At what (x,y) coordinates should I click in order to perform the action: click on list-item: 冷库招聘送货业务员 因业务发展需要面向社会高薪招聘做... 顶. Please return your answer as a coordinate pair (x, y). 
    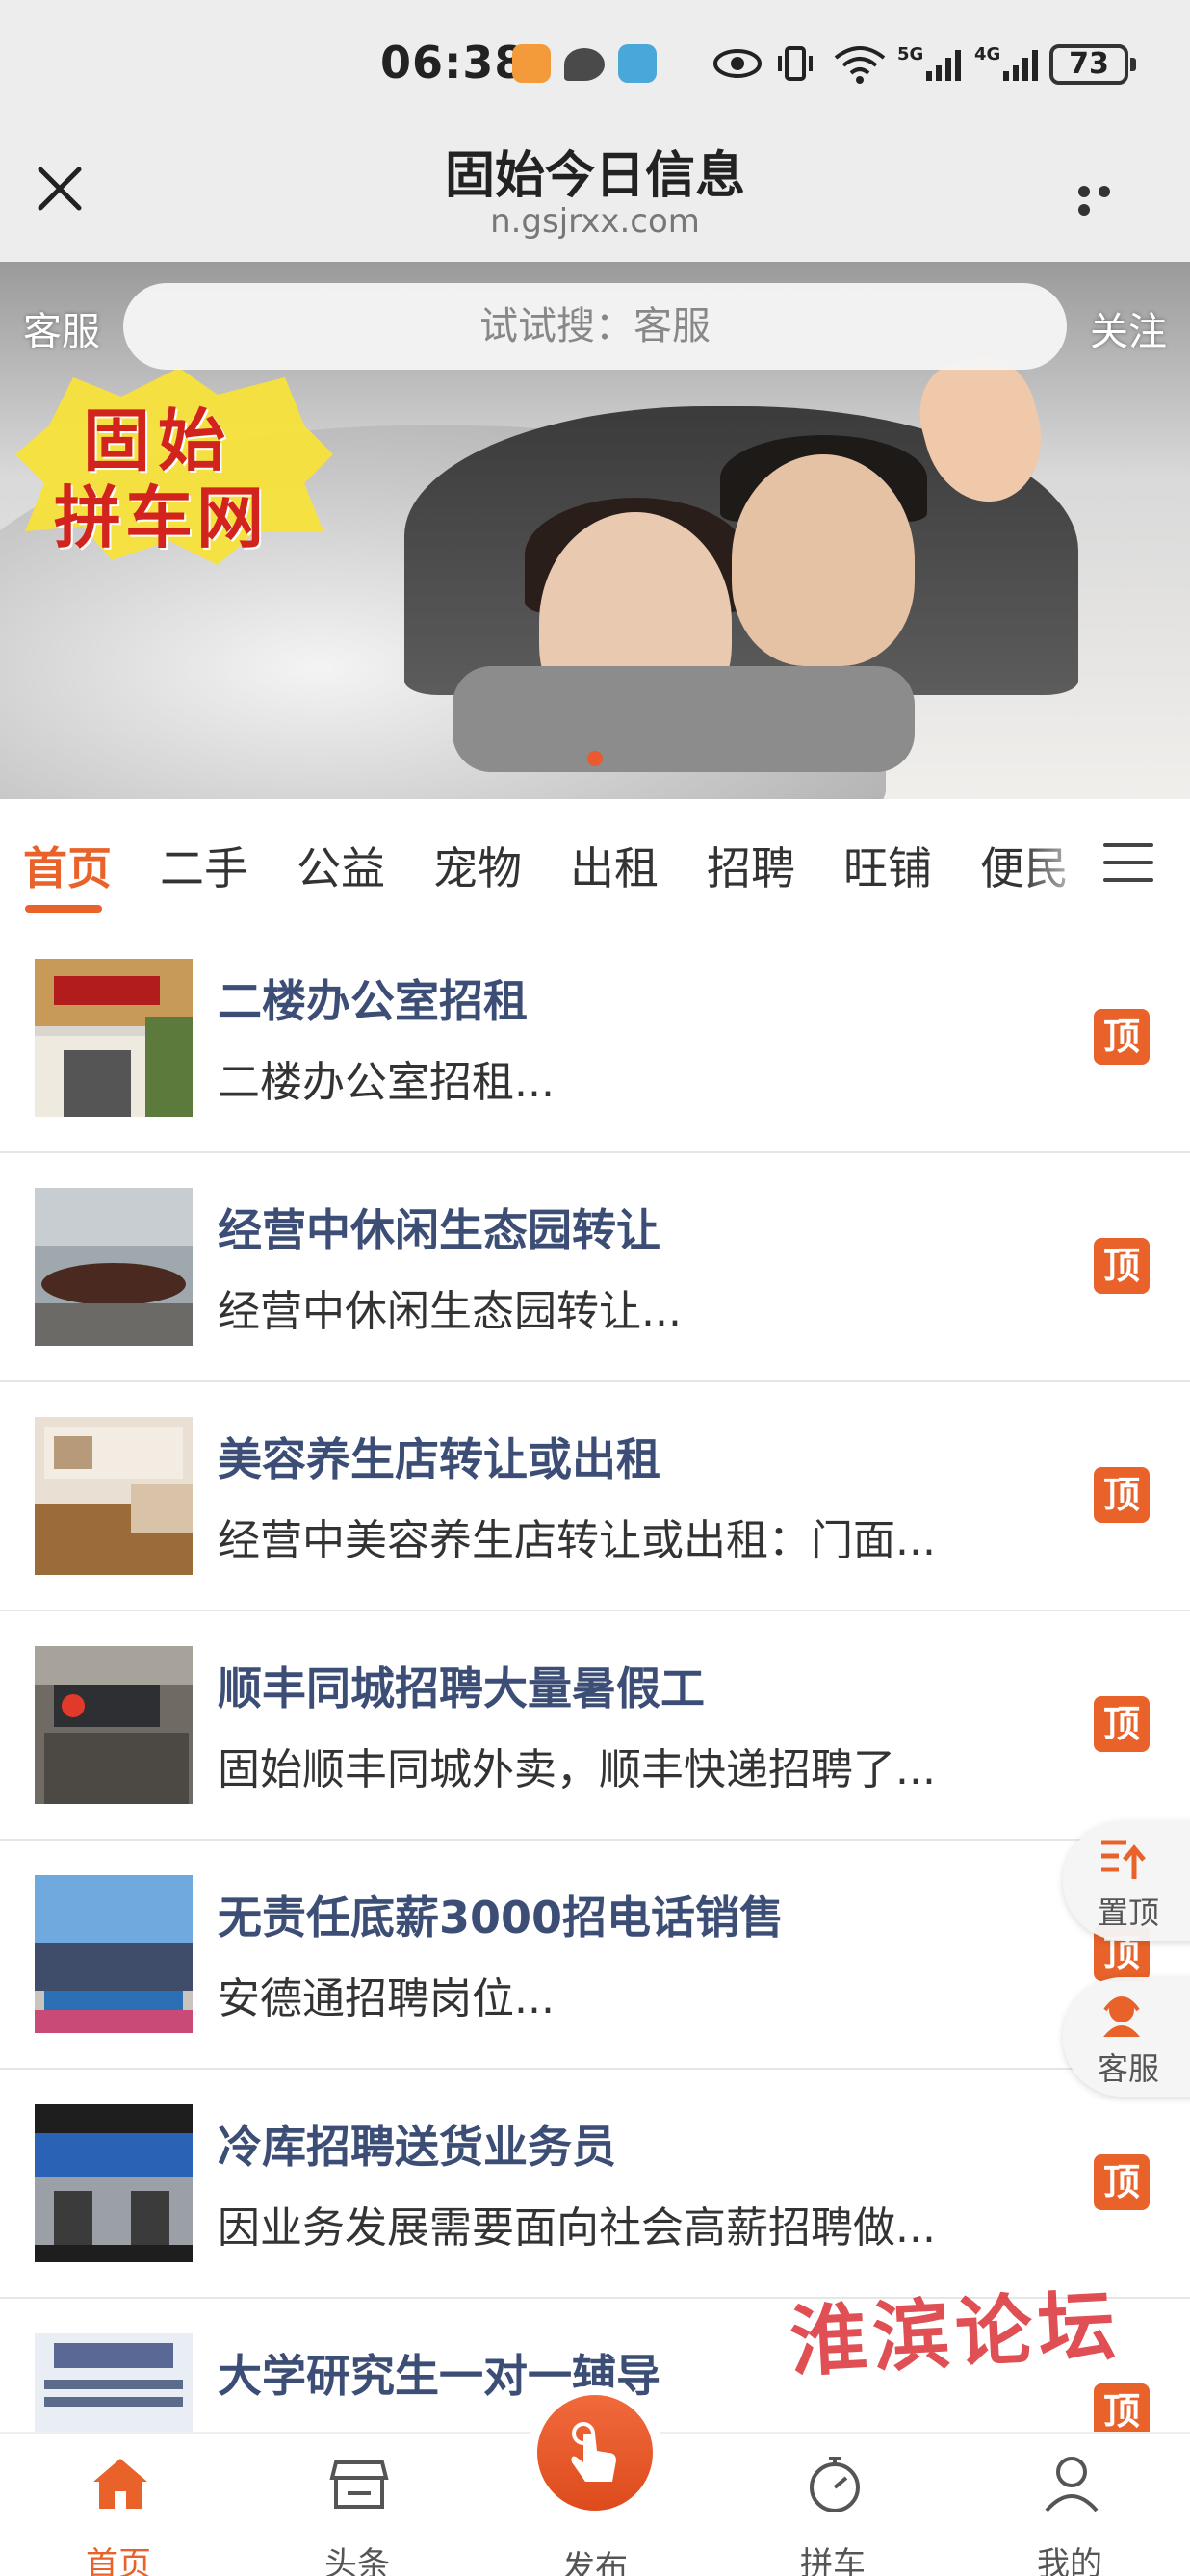
    Looking at the image, I should click on (595, 2185).